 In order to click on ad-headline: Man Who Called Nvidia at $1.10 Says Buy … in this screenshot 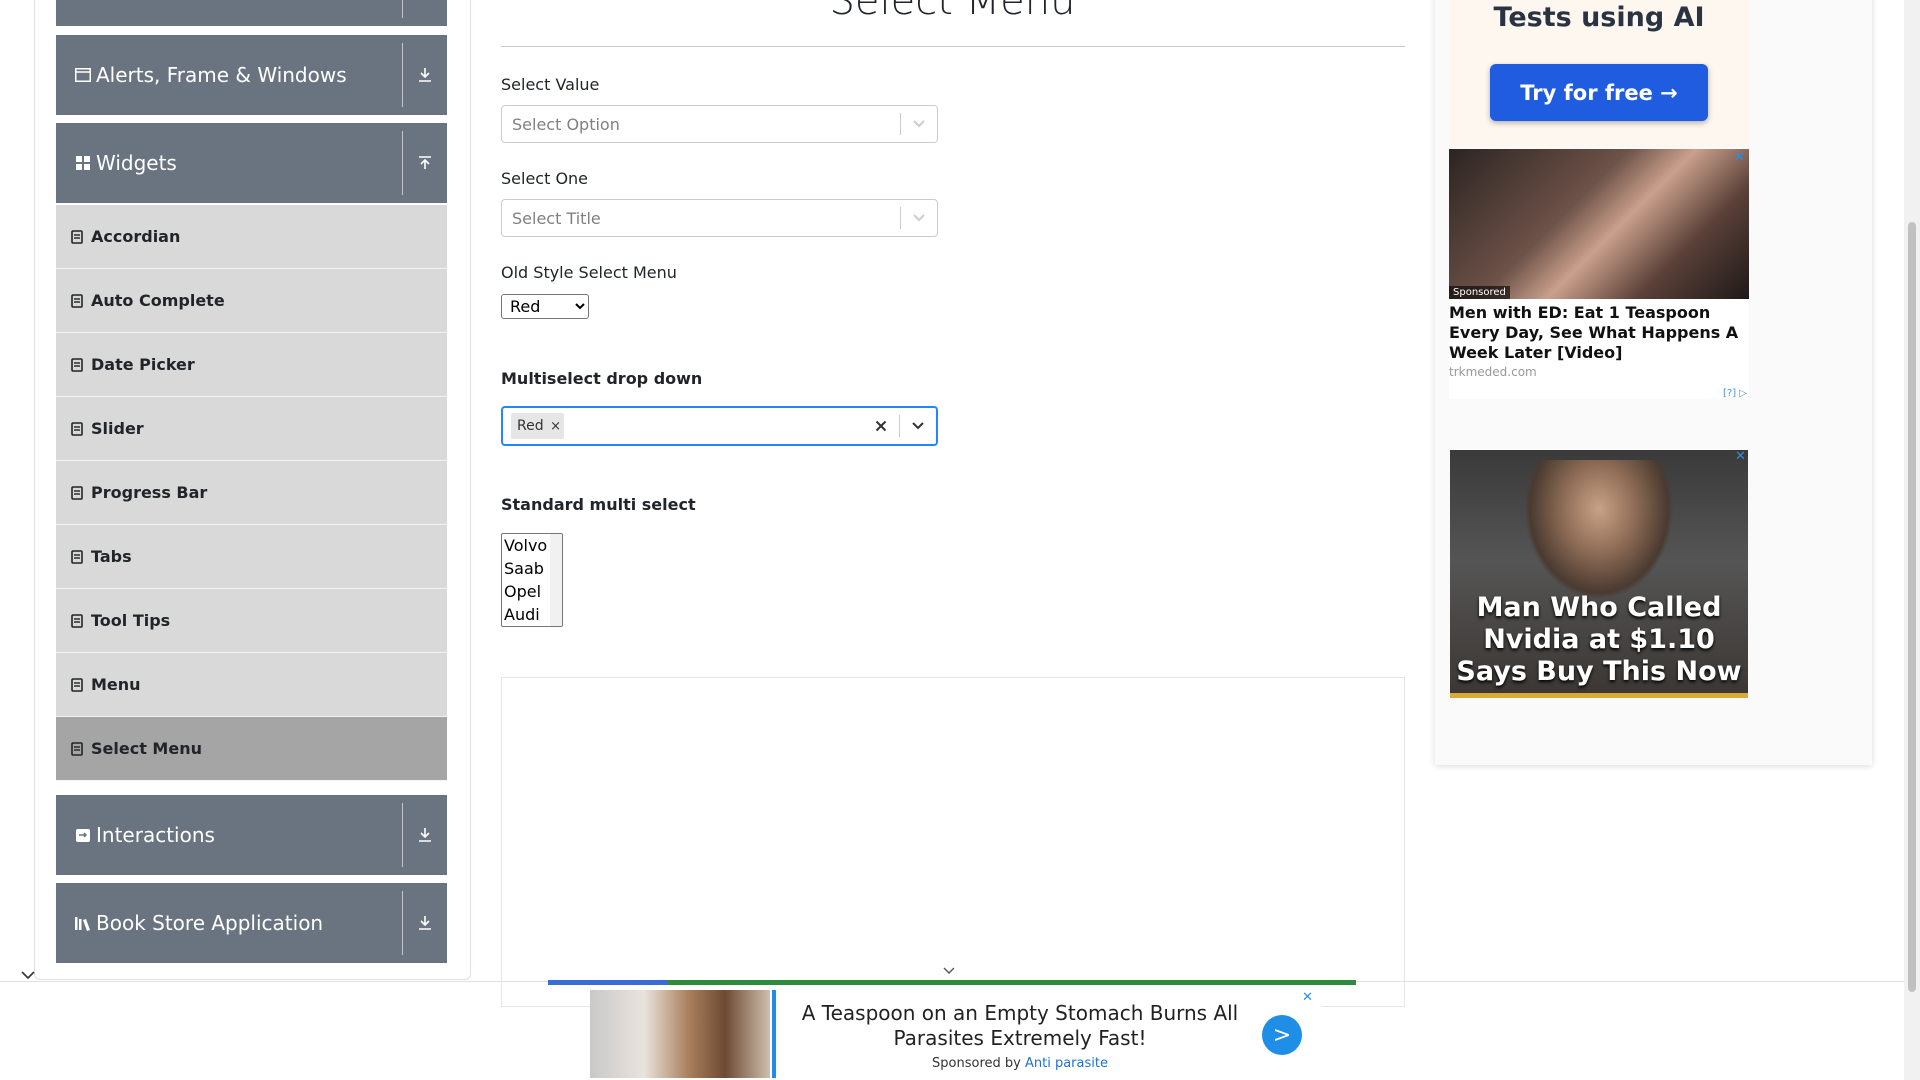, I will do `click(1599, 639)`.